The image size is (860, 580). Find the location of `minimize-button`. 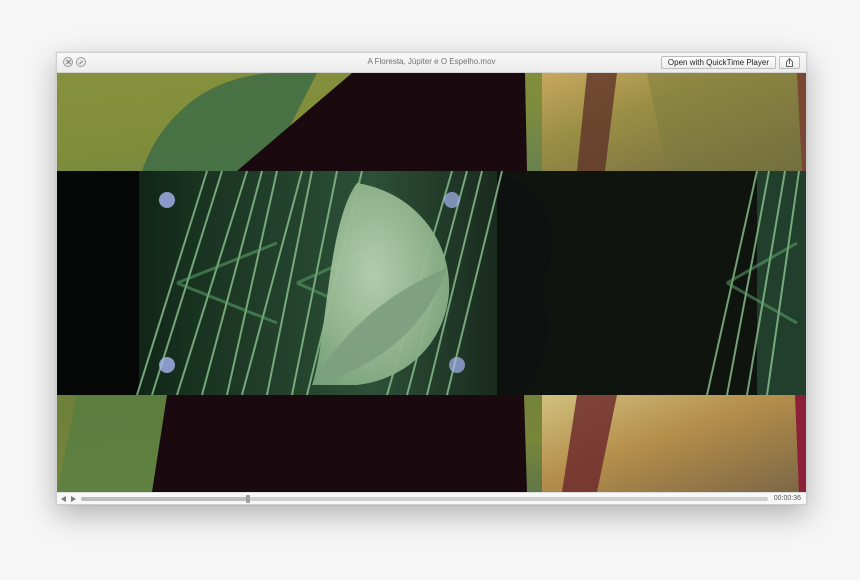

minimize-button is located at coordinates (81, 62).